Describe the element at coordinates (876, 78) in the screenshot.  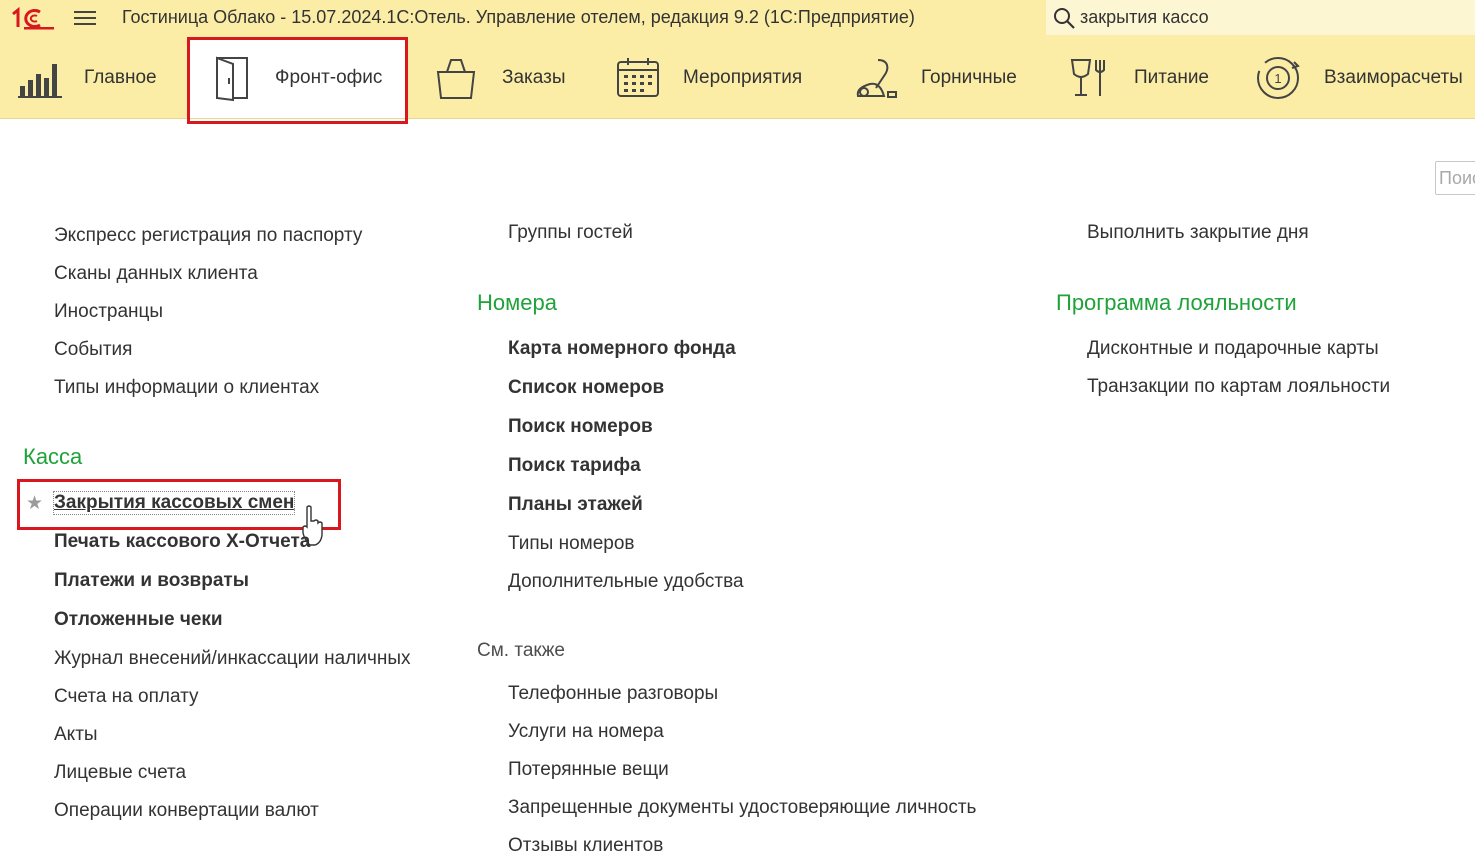
I see `vacuum-cleaner-icon` at that location.